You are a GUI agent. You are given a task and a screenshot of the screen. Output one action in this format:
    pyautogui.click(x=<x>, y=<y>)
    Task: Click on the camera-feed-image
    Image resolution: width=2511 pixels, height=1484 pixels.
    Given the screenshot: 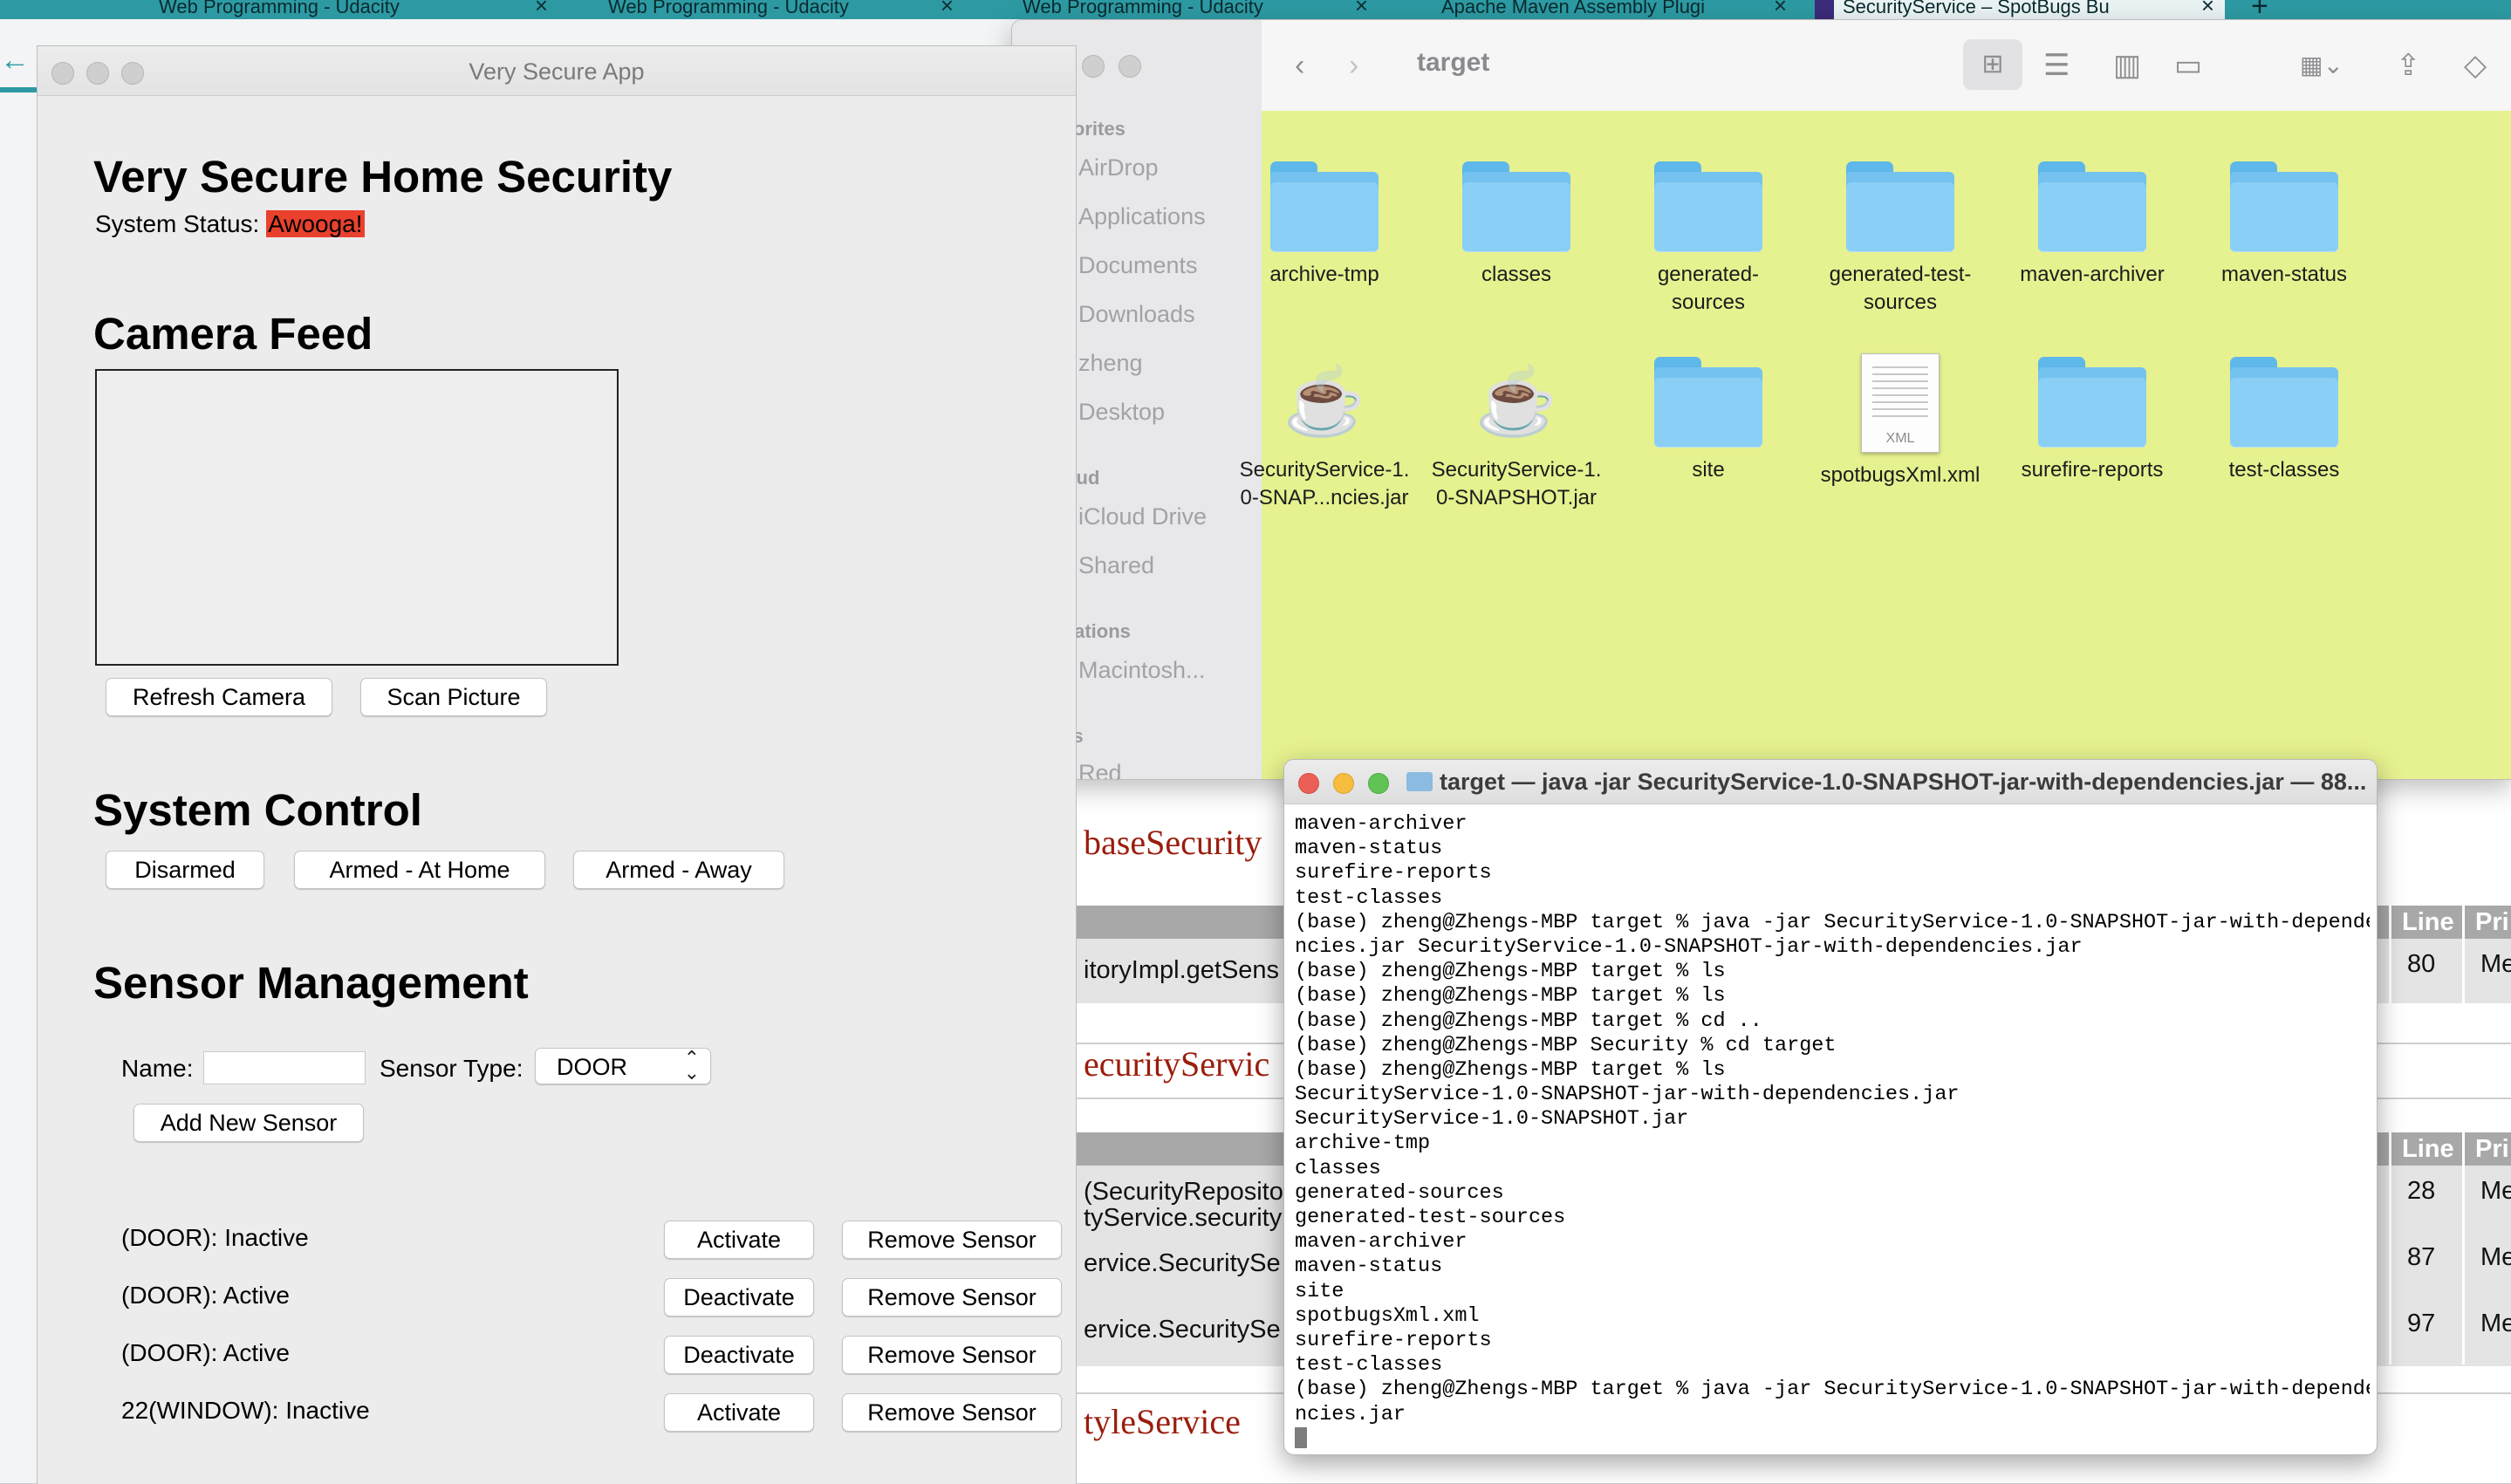 What is the action you would take?
    pyautogui.click(x=357, y=517)
    